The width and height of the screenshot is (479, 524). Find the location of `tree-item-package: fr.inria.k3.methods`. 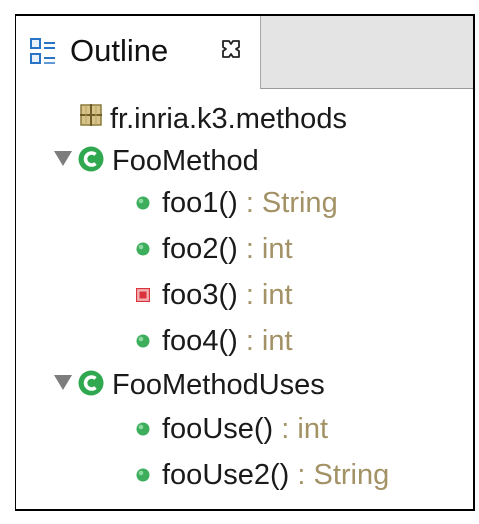

tree-item-package: fr.inria.k3.methods is located at coordinates (244, 119).